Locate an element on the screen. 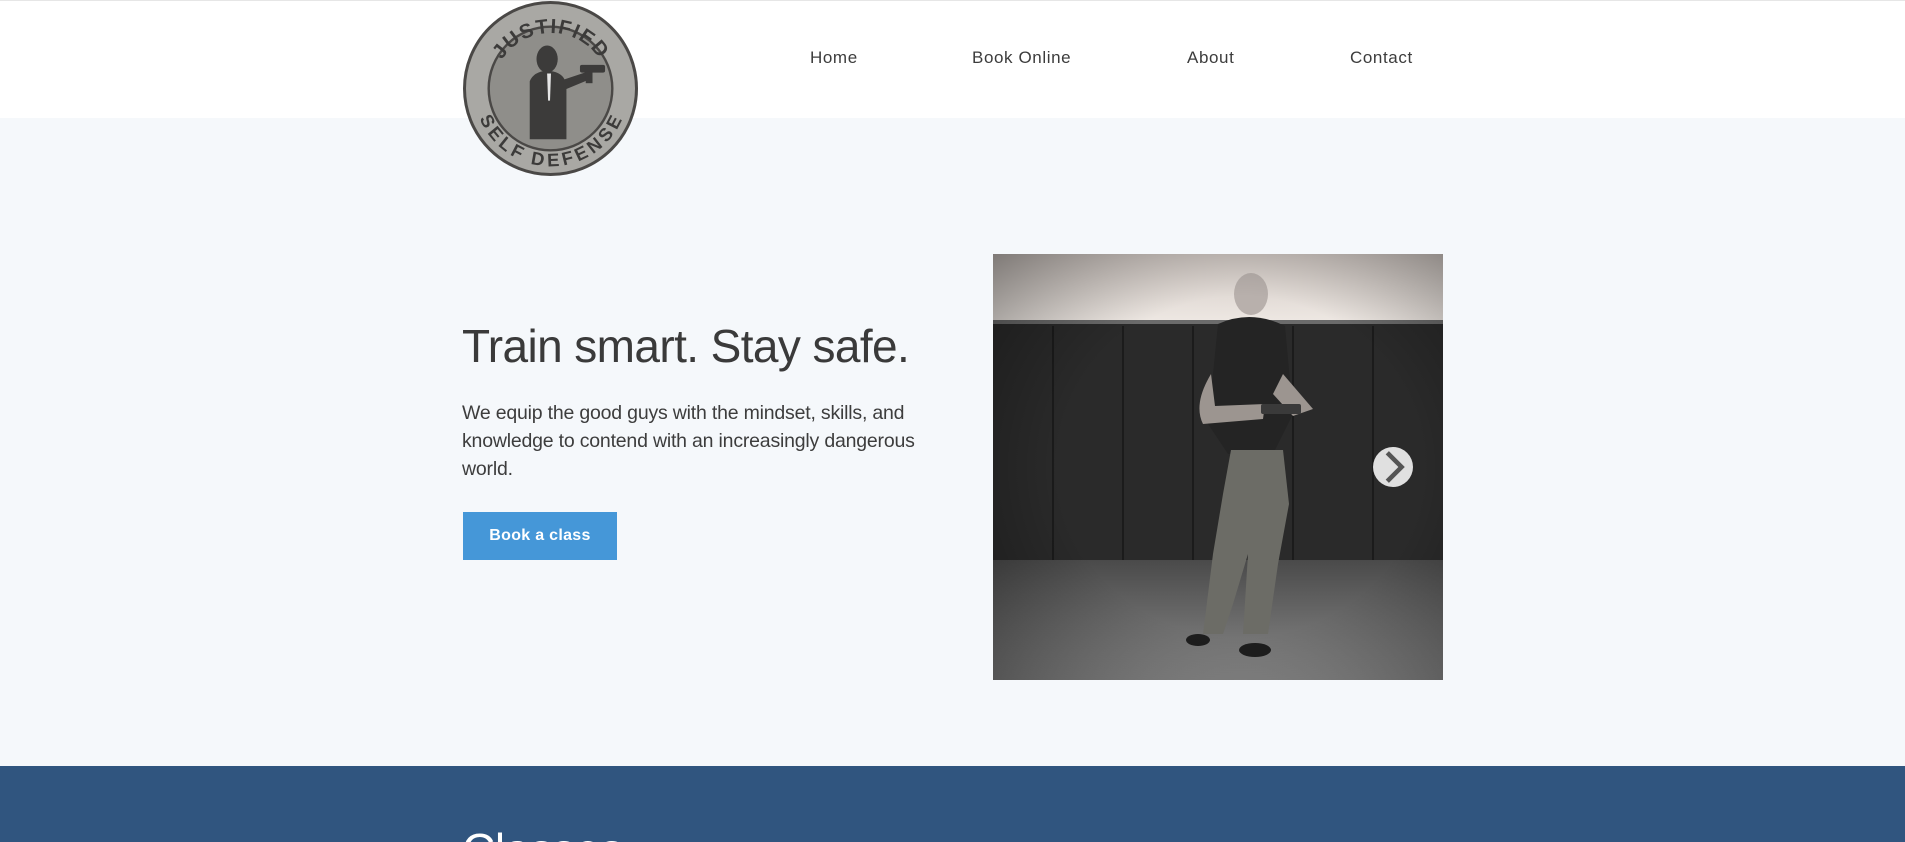 The width and height of the screenshot is (1905, 842). slideshow-next-button is located at coordinates (1393, 467).